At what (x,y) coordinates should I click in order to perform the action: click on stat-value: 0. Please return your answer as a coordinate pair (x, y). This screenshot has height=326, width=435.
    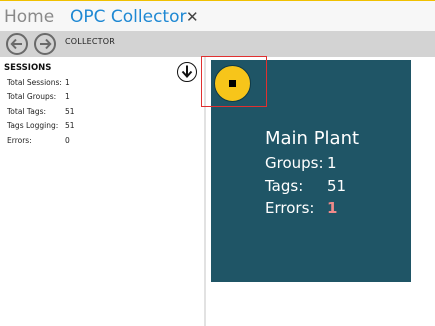
    Looking at the image, I should click on (67, 140).